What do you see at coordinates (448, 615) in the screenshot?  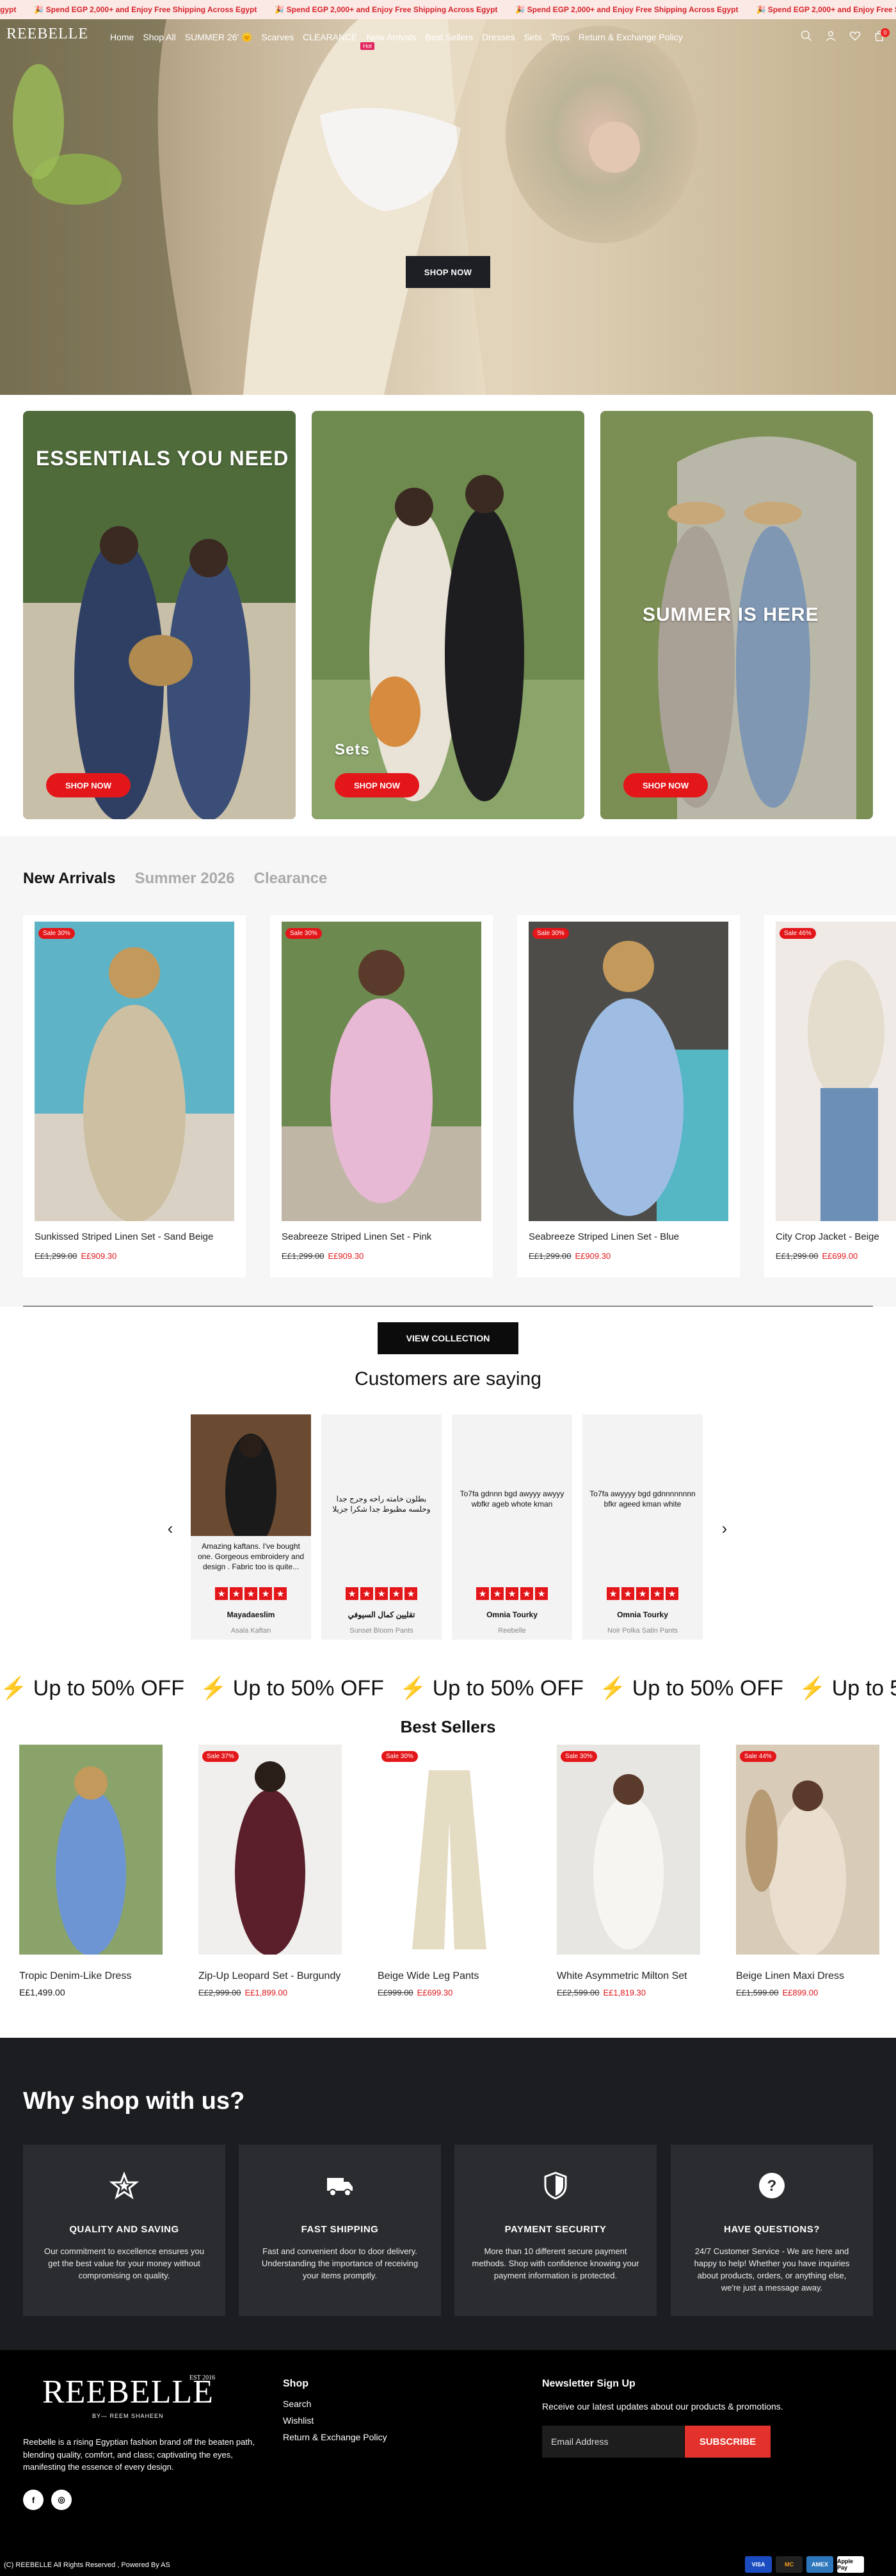 I see `promo-card-sets: Sets SHOP NOW` at bounding box center [448, 615].